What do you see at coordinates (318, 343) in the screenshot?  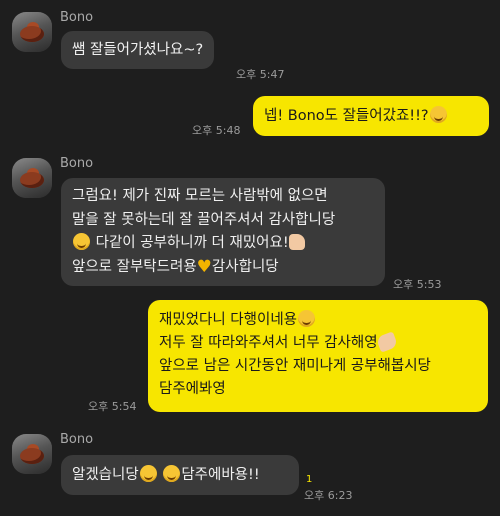 I see `message-line: 저두 잘 따라와주셔서 너무 감사해영` at bounding box center [318, 343].